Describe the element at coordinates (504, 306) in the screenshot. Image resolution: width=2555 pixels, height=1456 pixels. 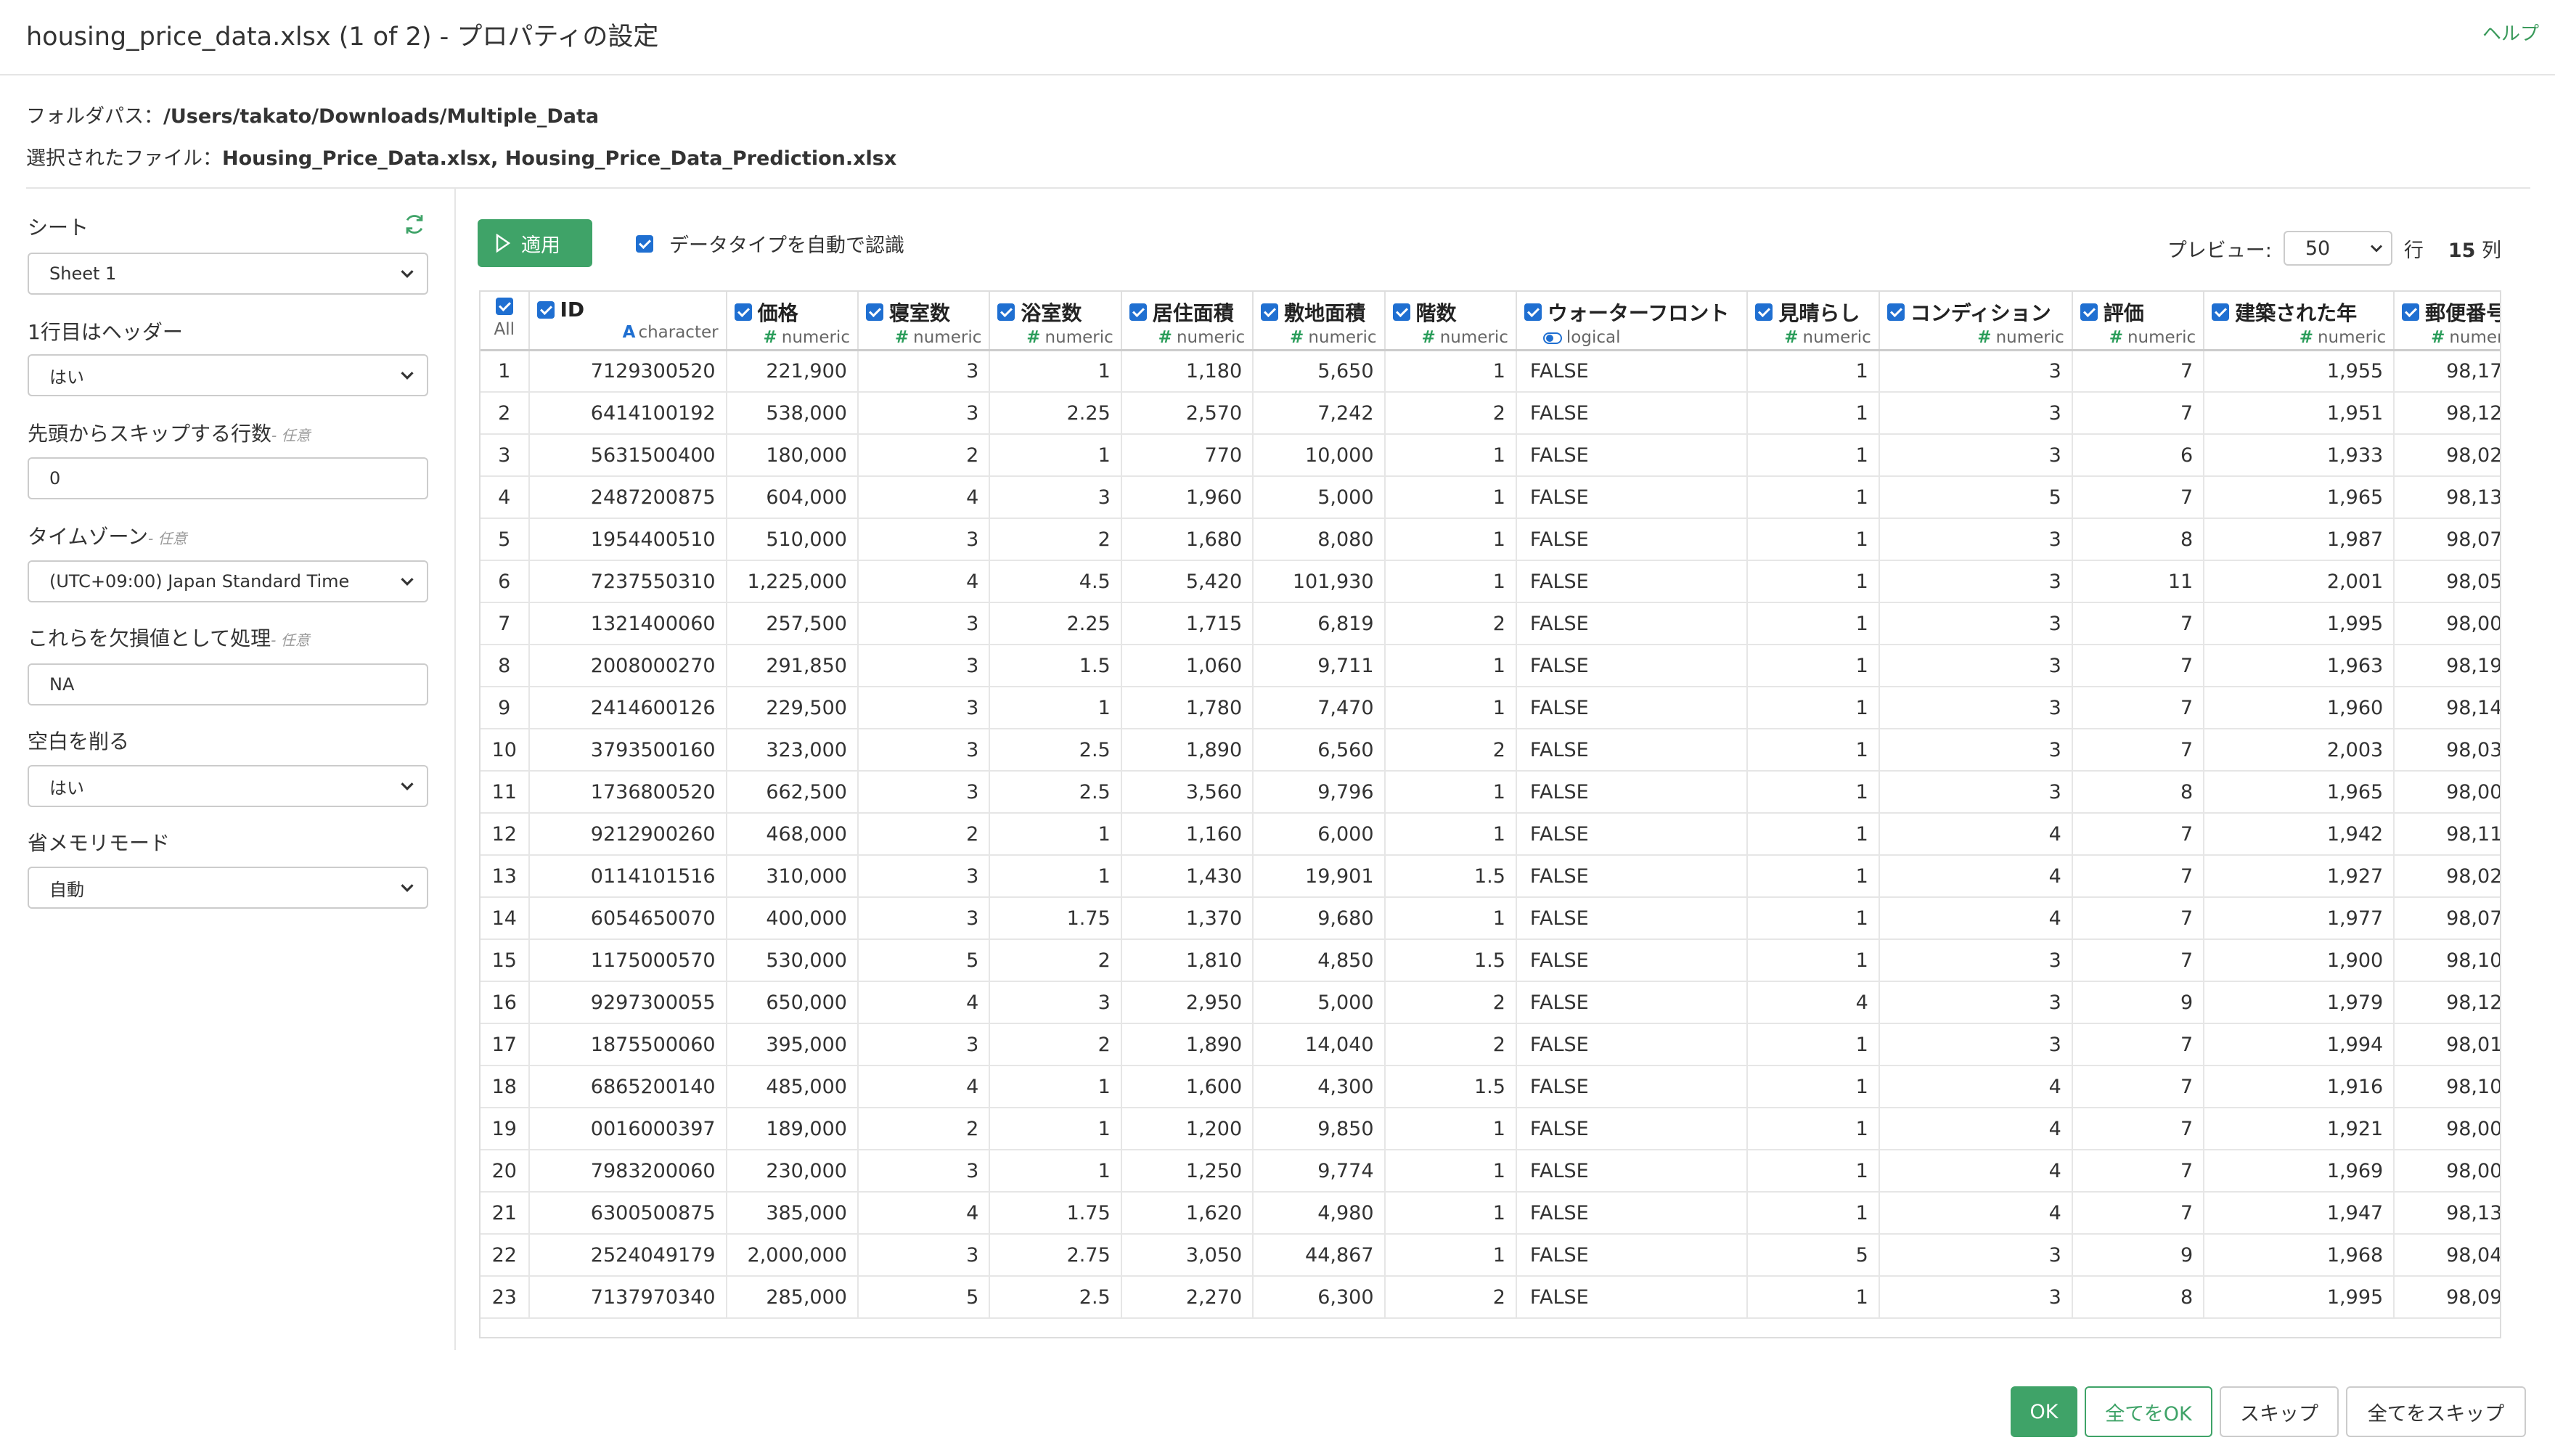
I see `select-all-checkbox` at that location.